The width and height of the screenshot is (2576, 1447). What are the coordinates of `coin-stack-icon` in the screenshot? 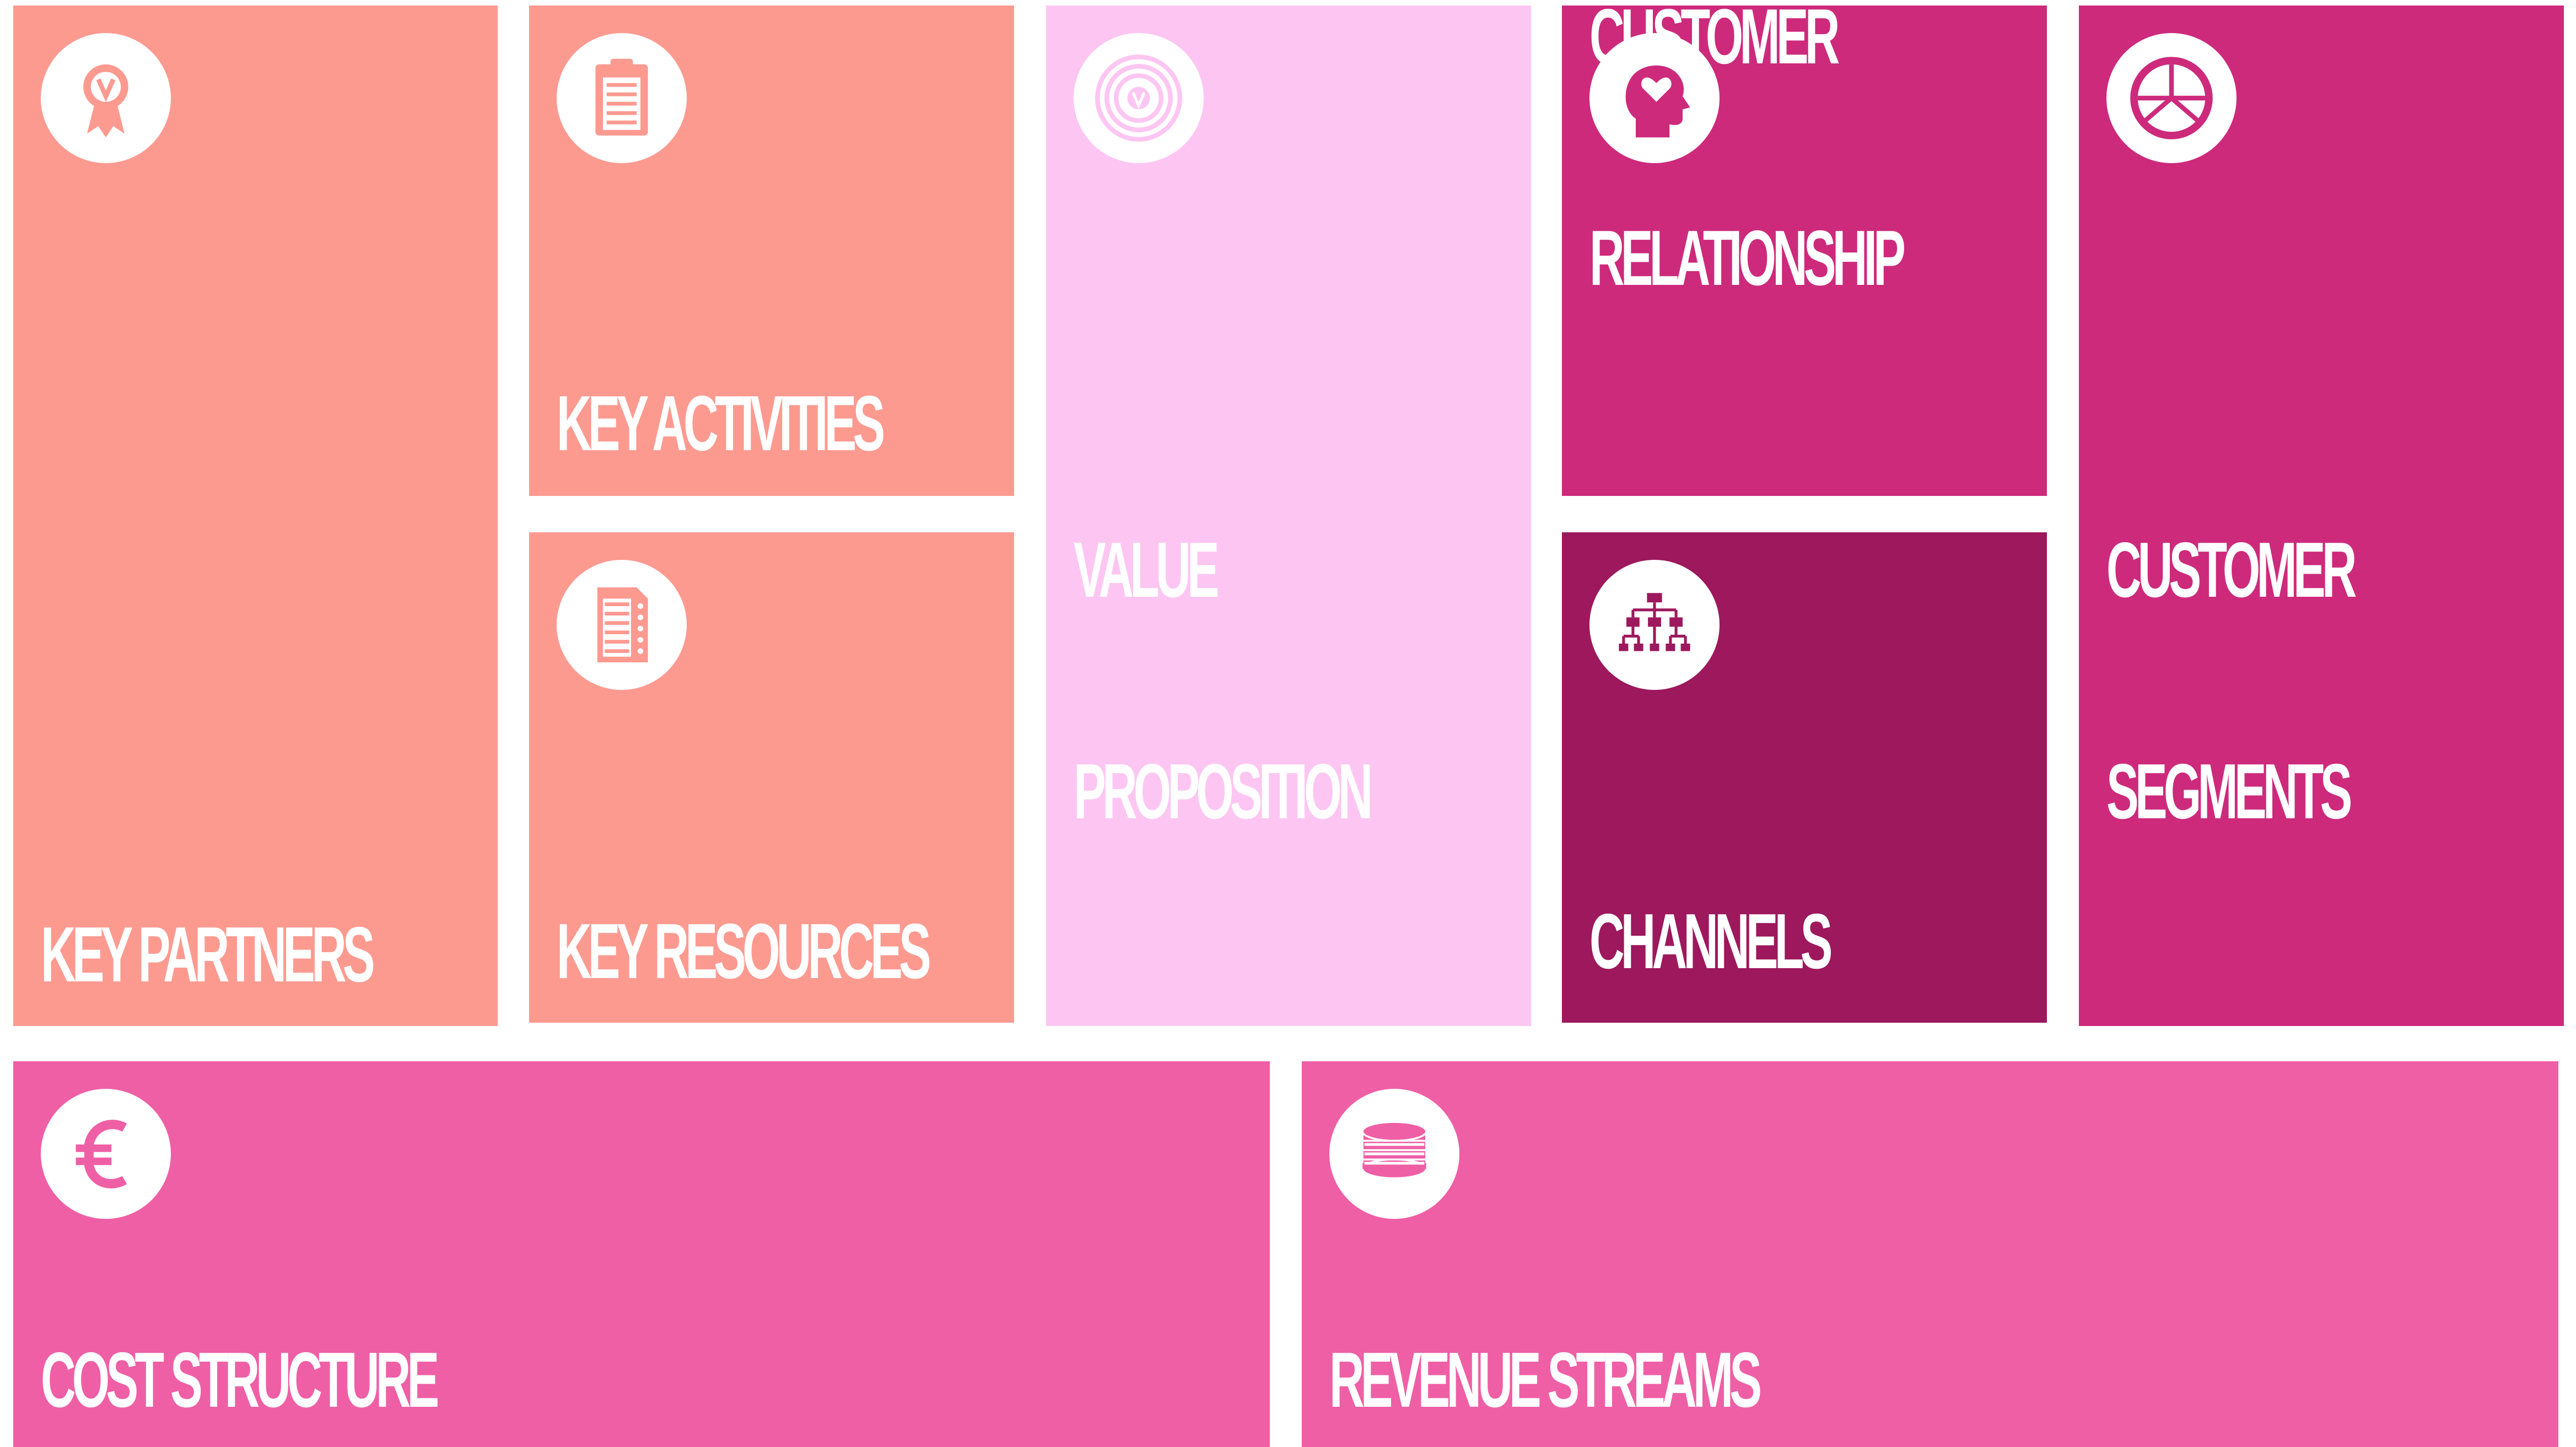 It's located at (1394, 1154).